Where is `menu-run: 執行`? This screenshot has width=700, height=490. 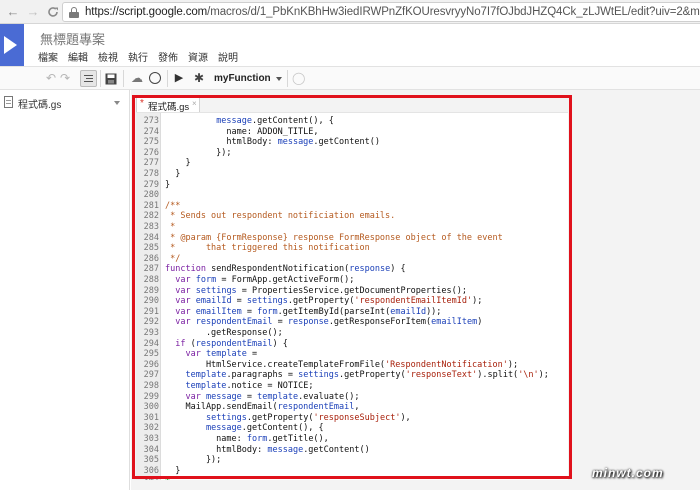 menu-run: 執行 is located at coordinates (138, 56).